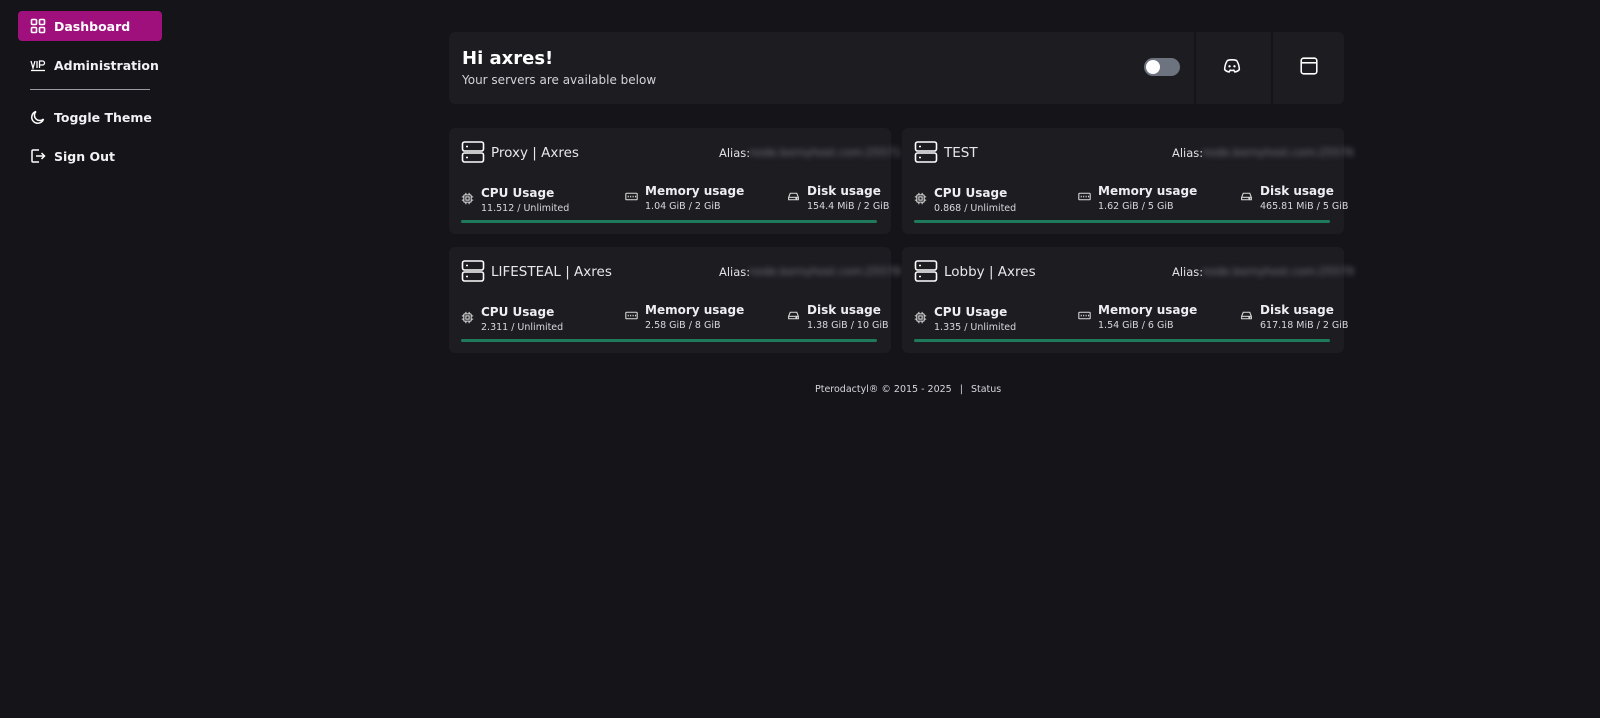 The width and height of the screenshot is (1600, 718). I want to click on memory-value: 1.54 GiB / 6 GiB, so click(1136, 325).